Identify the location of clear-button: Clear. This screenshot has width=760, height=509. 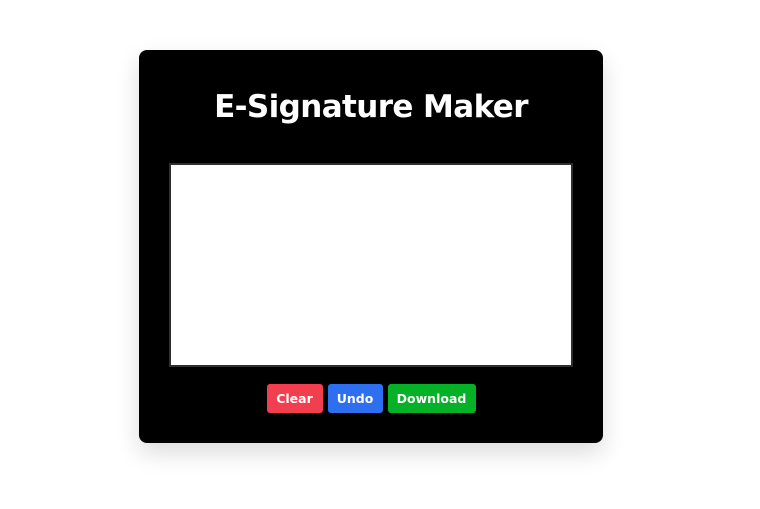
(294, 398).